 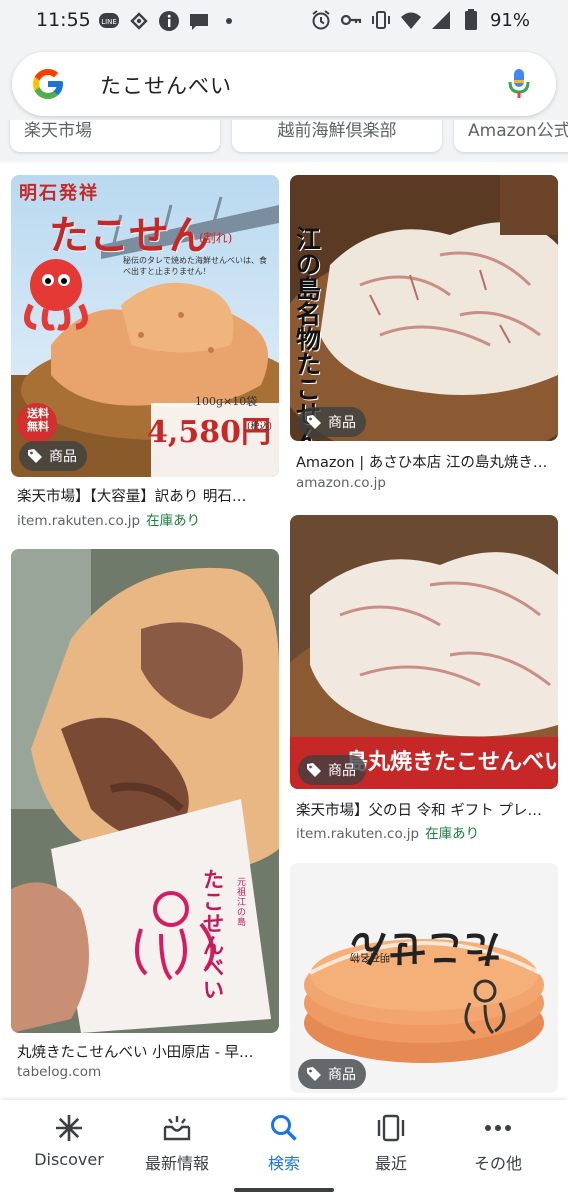 What do you see at coordinates (139, 21) in the screenshot?
I see `voice-icon` at bounding box center [139, 21].